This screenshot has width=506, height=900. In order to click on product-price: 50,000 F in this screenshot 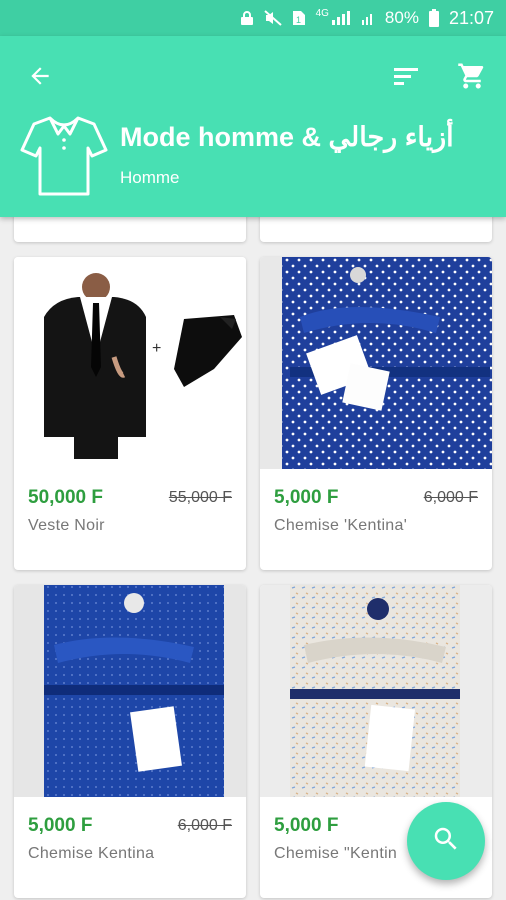, I will do `click(65, 497)`.